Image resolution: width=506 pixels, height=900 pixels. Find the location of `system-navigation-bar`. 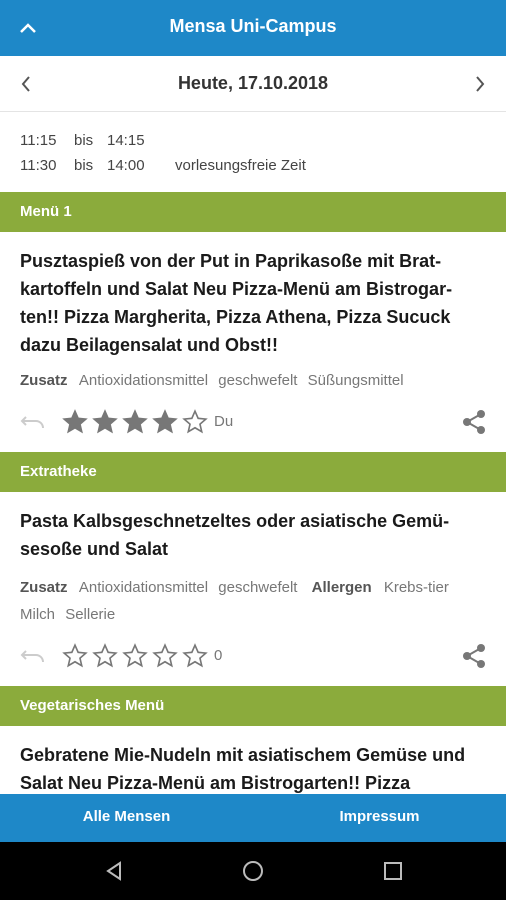

system-navigation-bar is located at coordinates (253, 871).